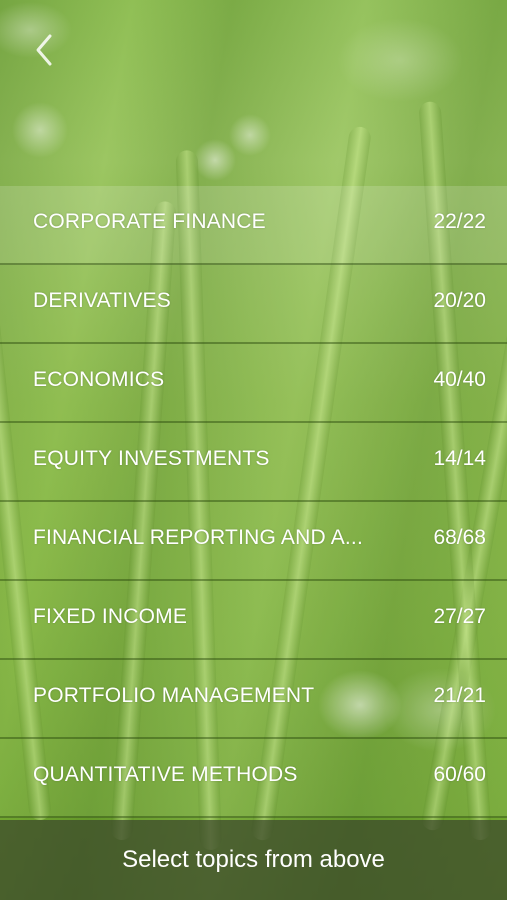 This screenshot has width=507, height=900. What do you see at coordinates (253, 620) in the screenshot?
I see `topic-row-fixed-income: FIXED INCOME 27/27` at bounding box center [253, 620].